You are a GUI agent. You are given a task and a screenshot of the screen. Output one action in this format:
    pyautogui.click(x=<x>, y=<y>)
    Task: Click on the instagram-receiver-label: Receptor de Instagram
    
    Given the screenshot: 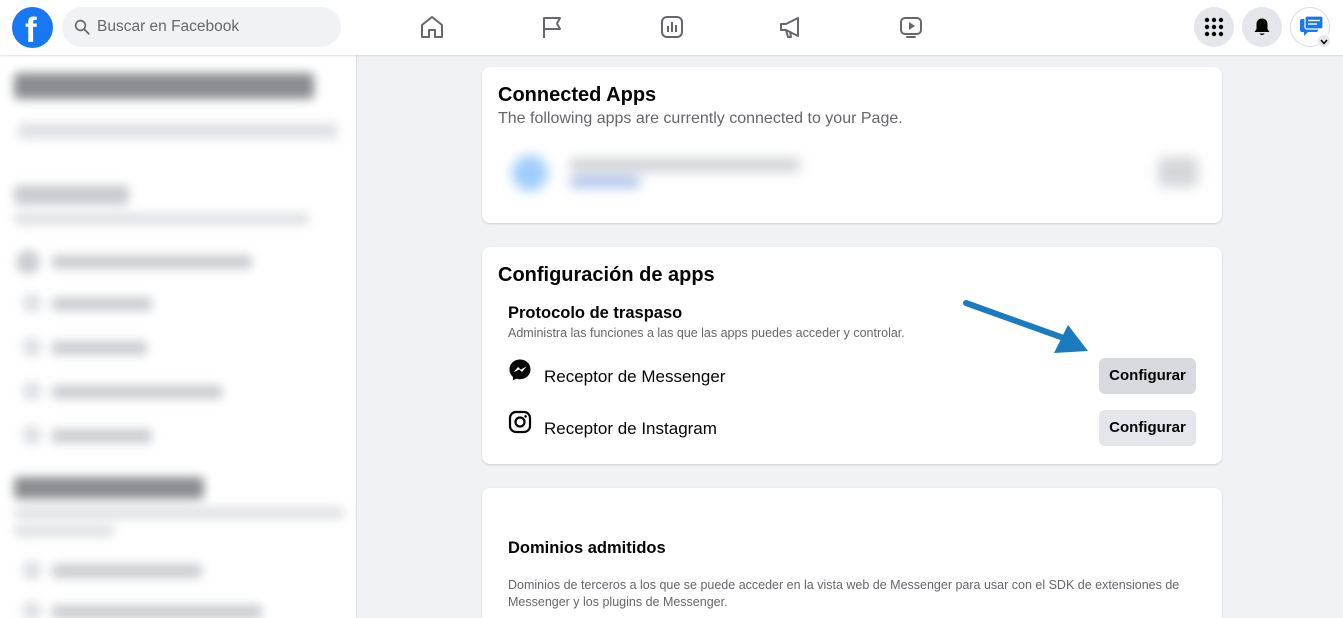 What is the action you would take?
    pyautogui.click(x=630, y=428)
    